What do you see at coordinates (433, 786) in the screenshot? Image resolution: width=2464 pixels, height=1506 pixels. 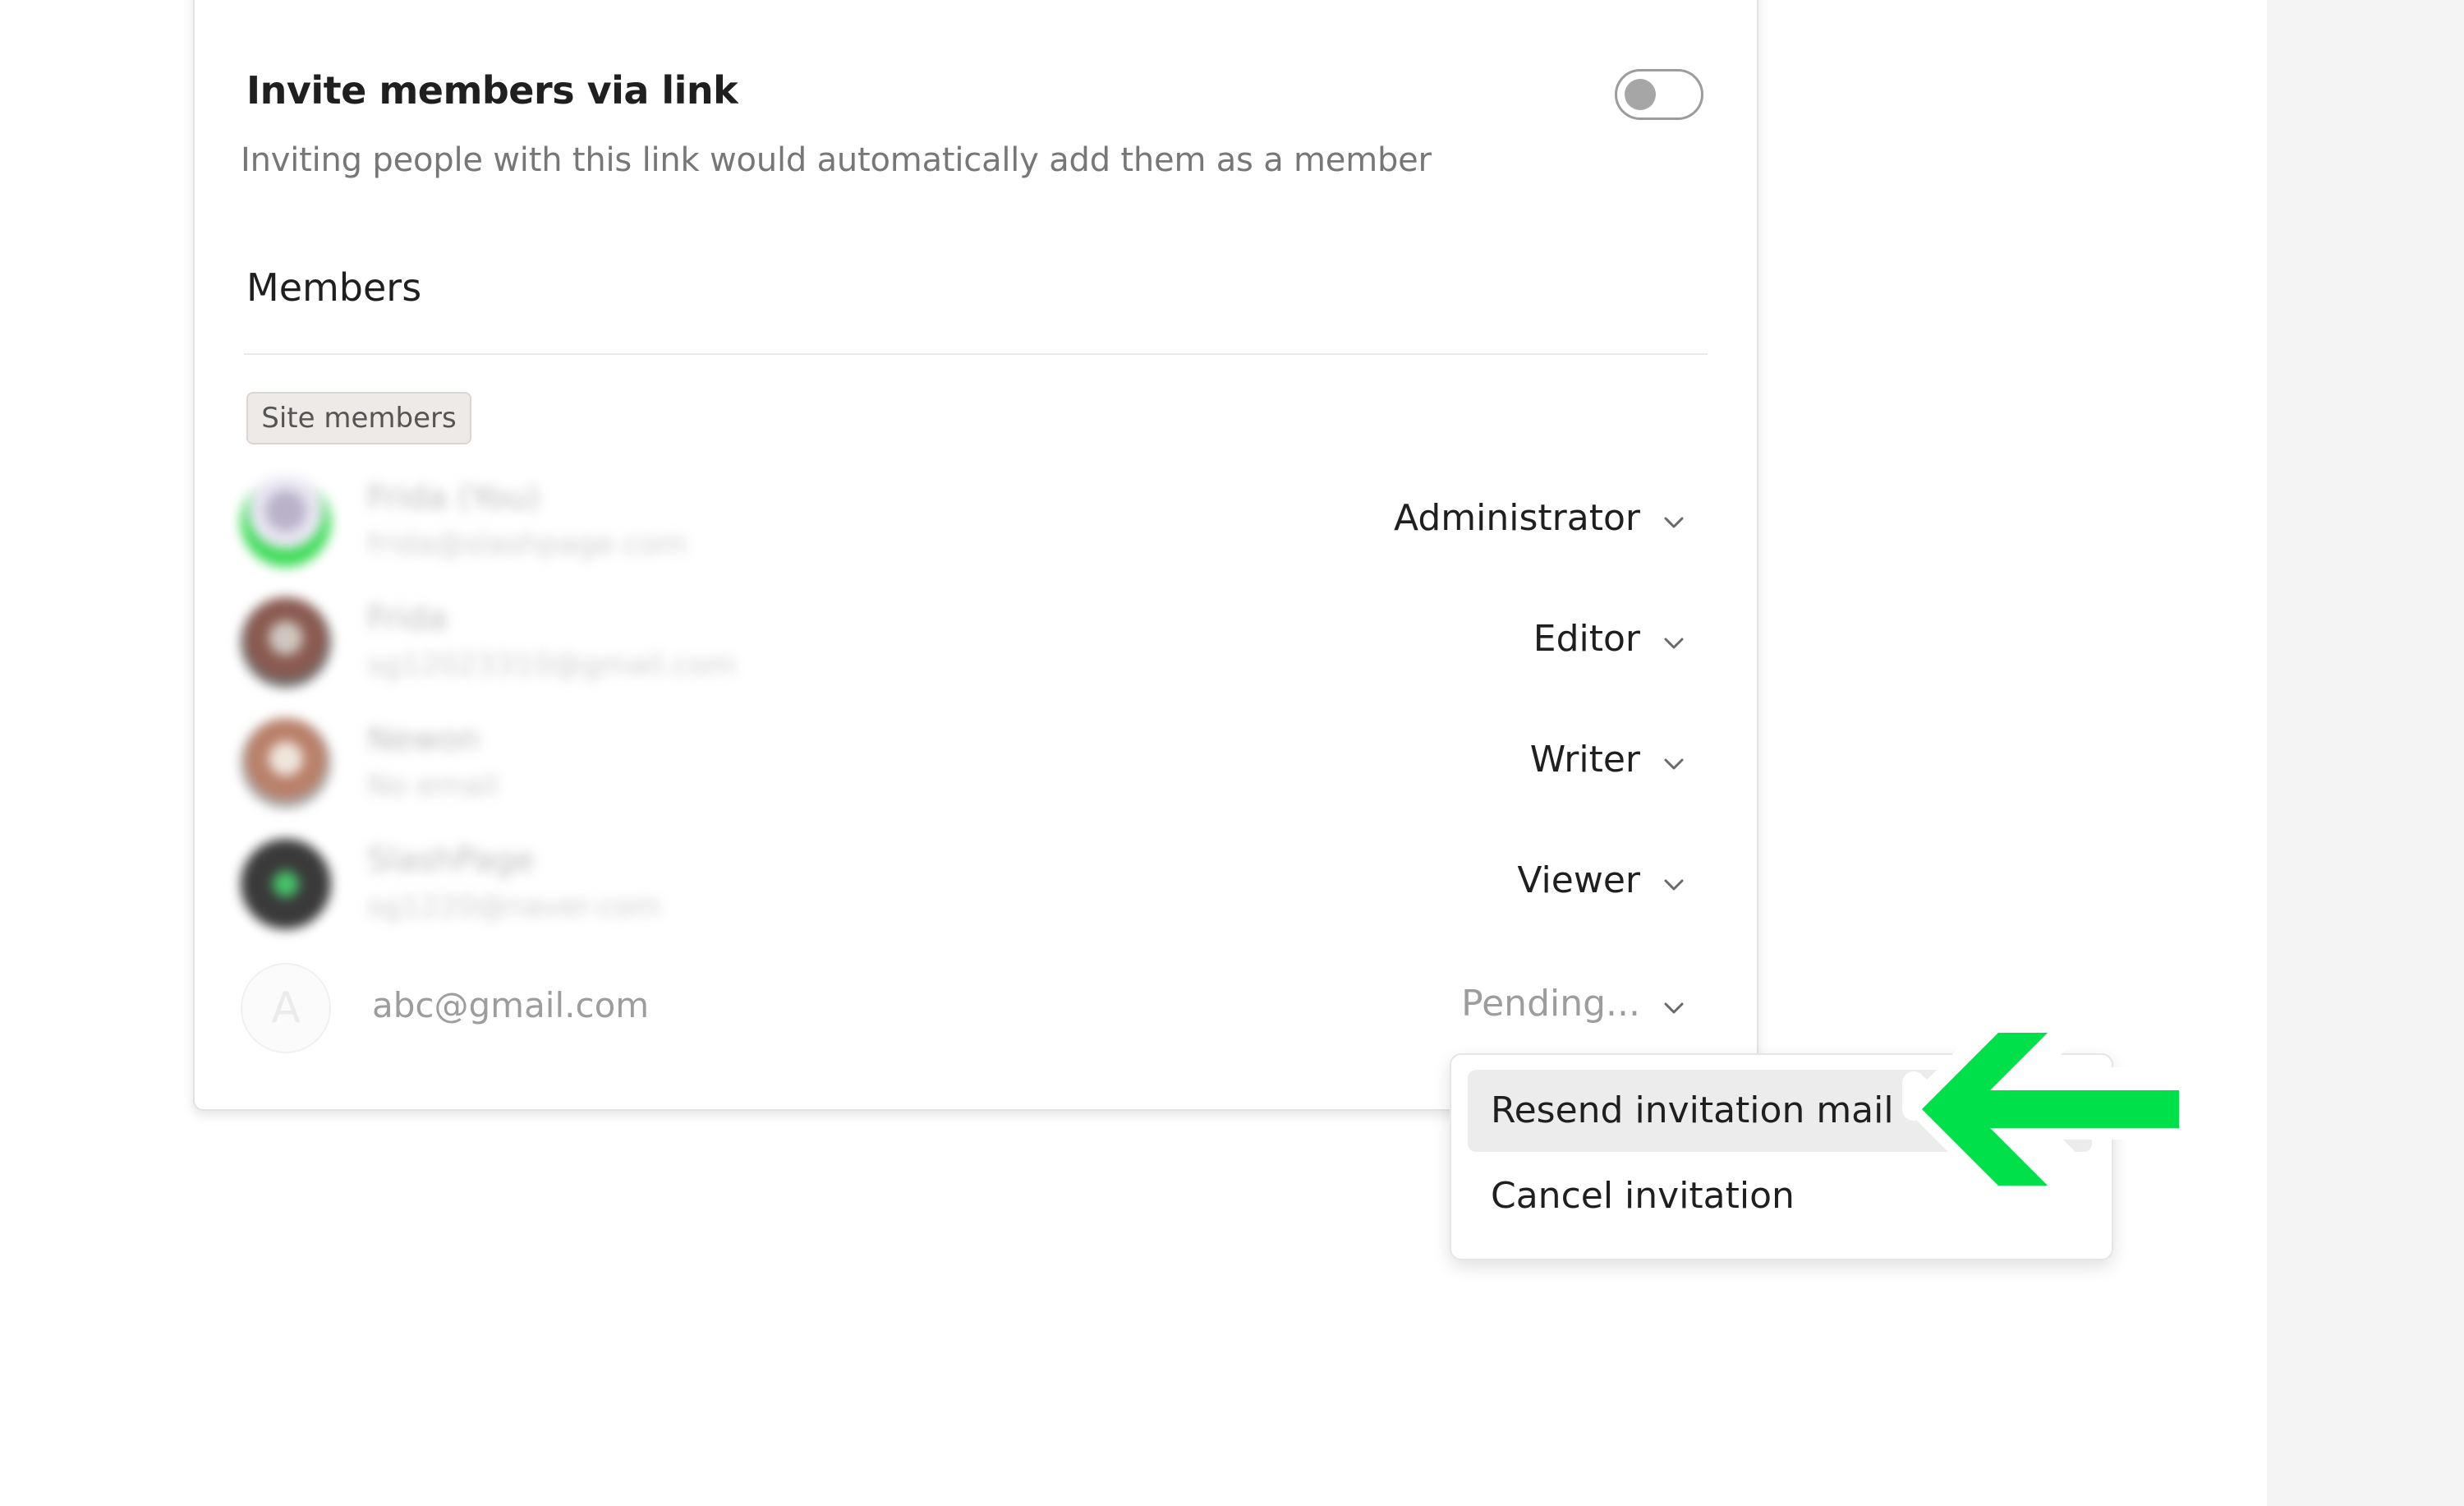 I see `member-email: No email` at bounding box center [433, 786].